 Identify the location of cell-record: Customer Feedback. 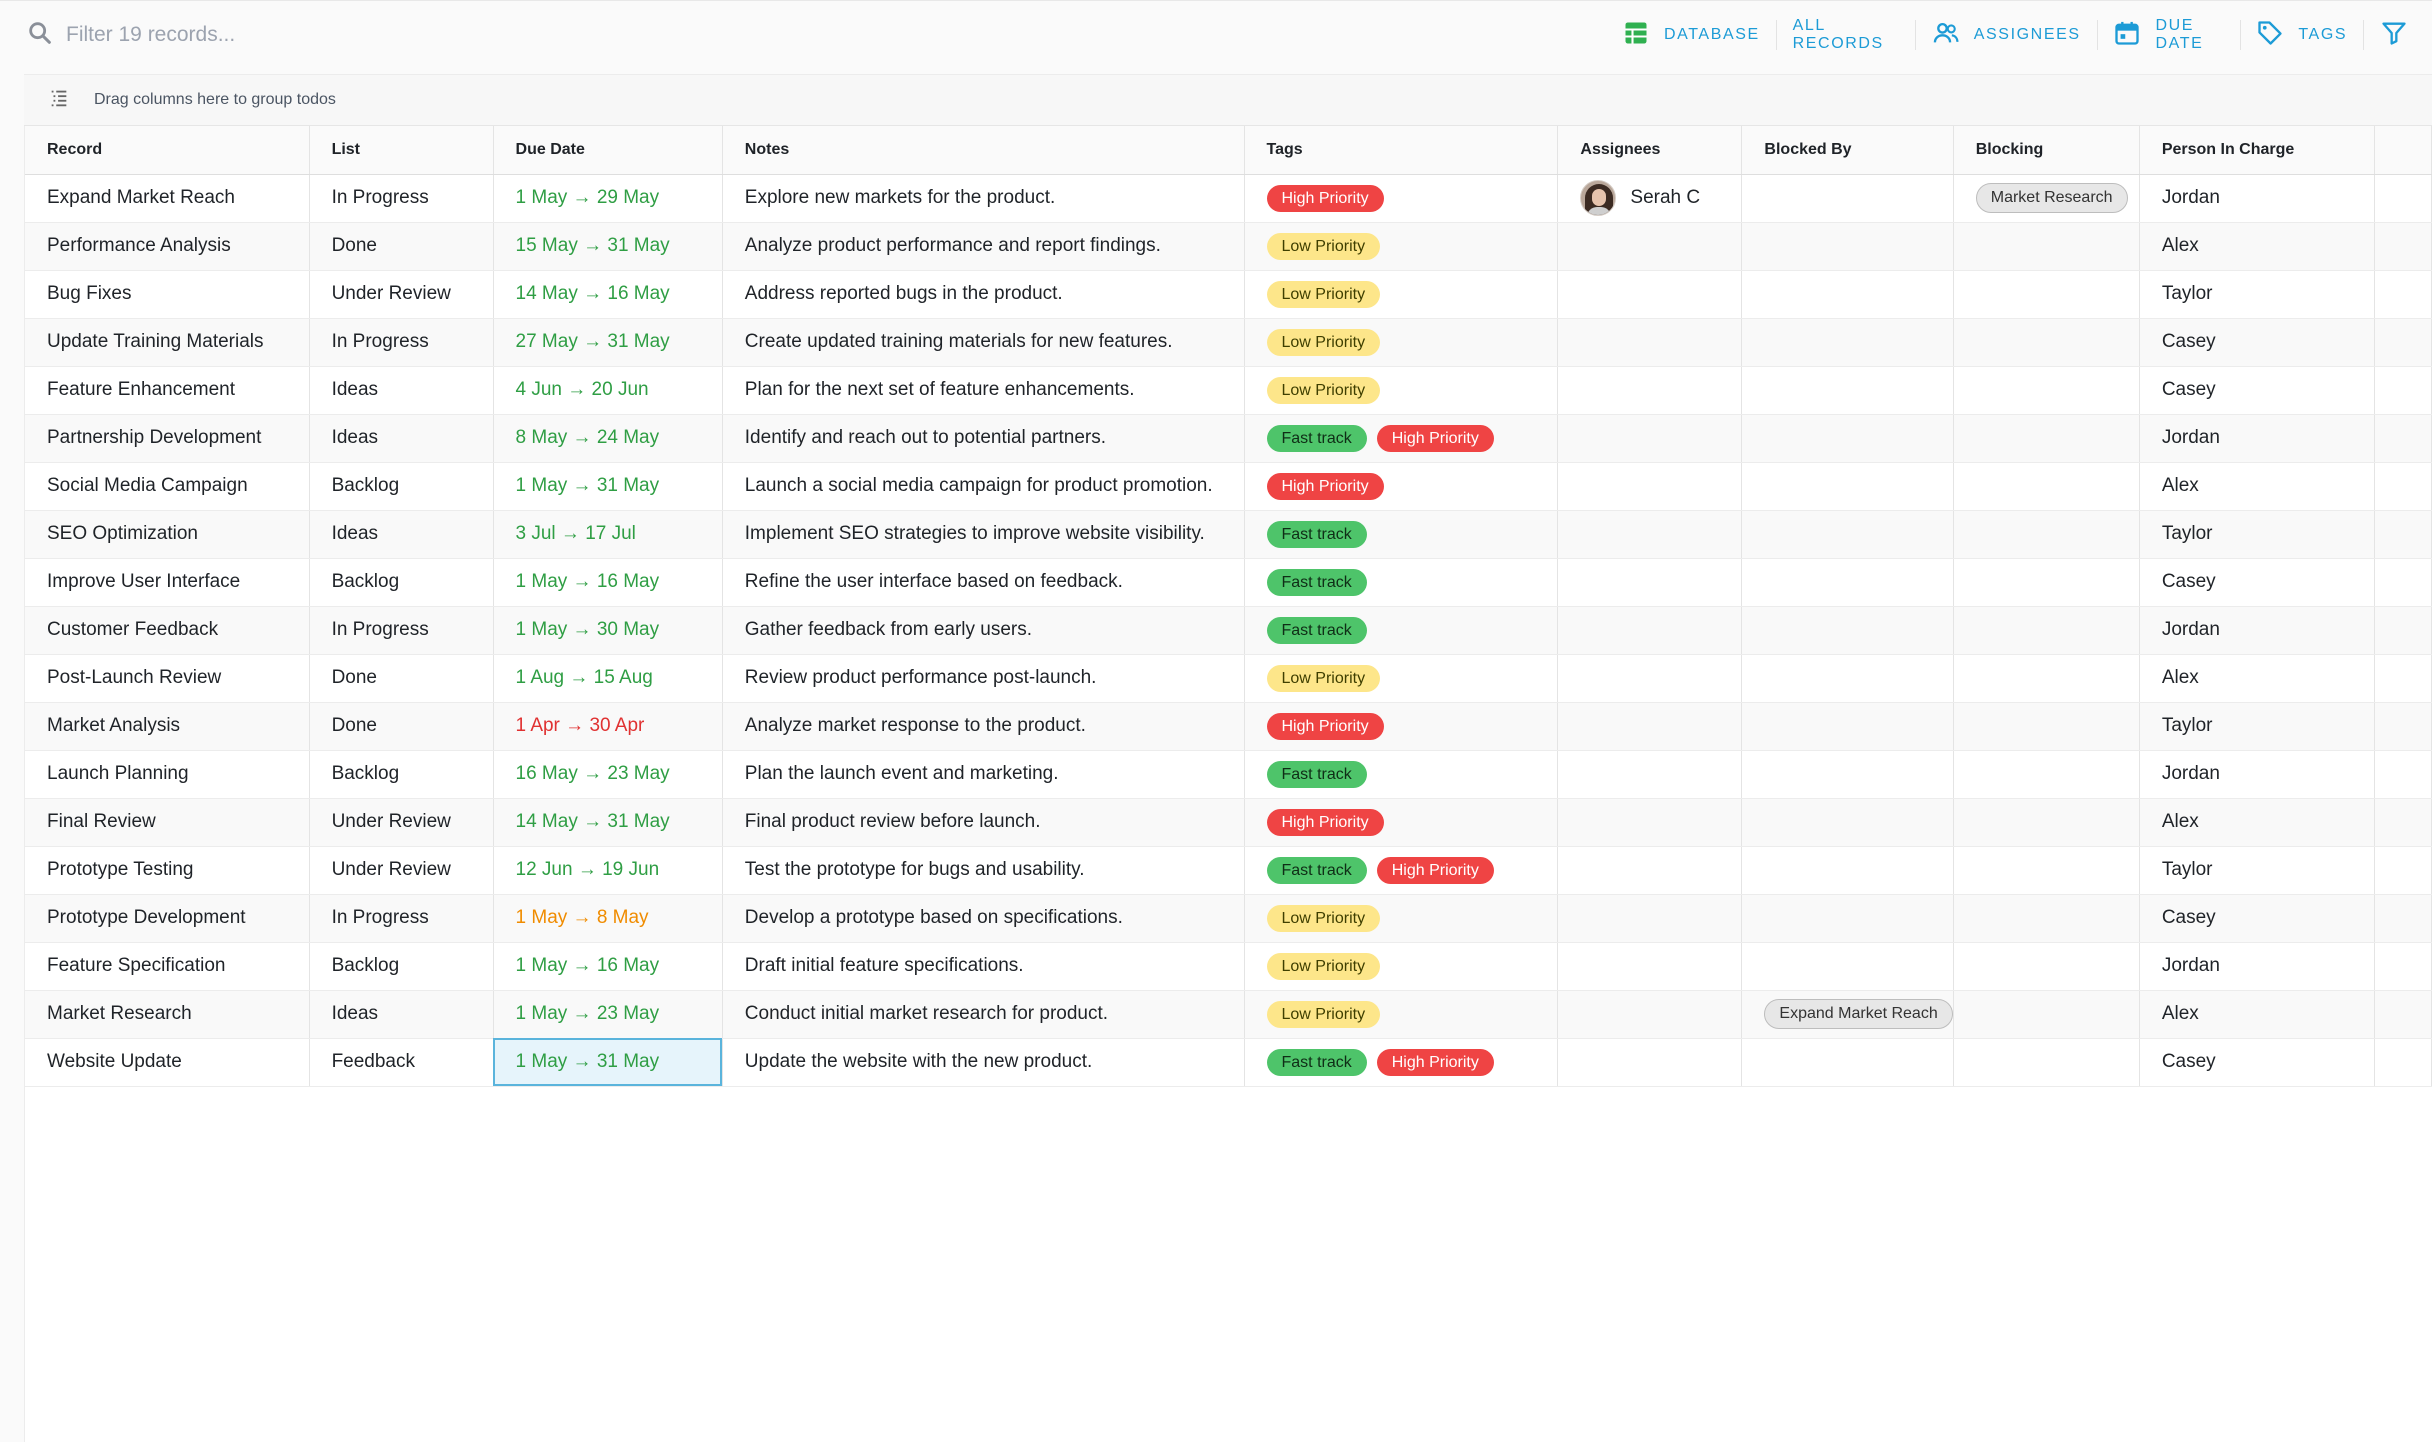
(167, 630).